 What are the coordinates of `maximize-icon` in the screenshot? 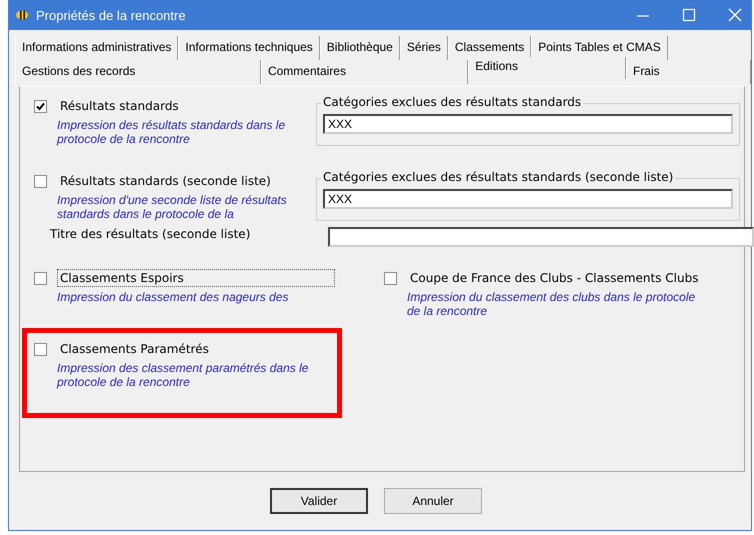 It's located at (689, 15).